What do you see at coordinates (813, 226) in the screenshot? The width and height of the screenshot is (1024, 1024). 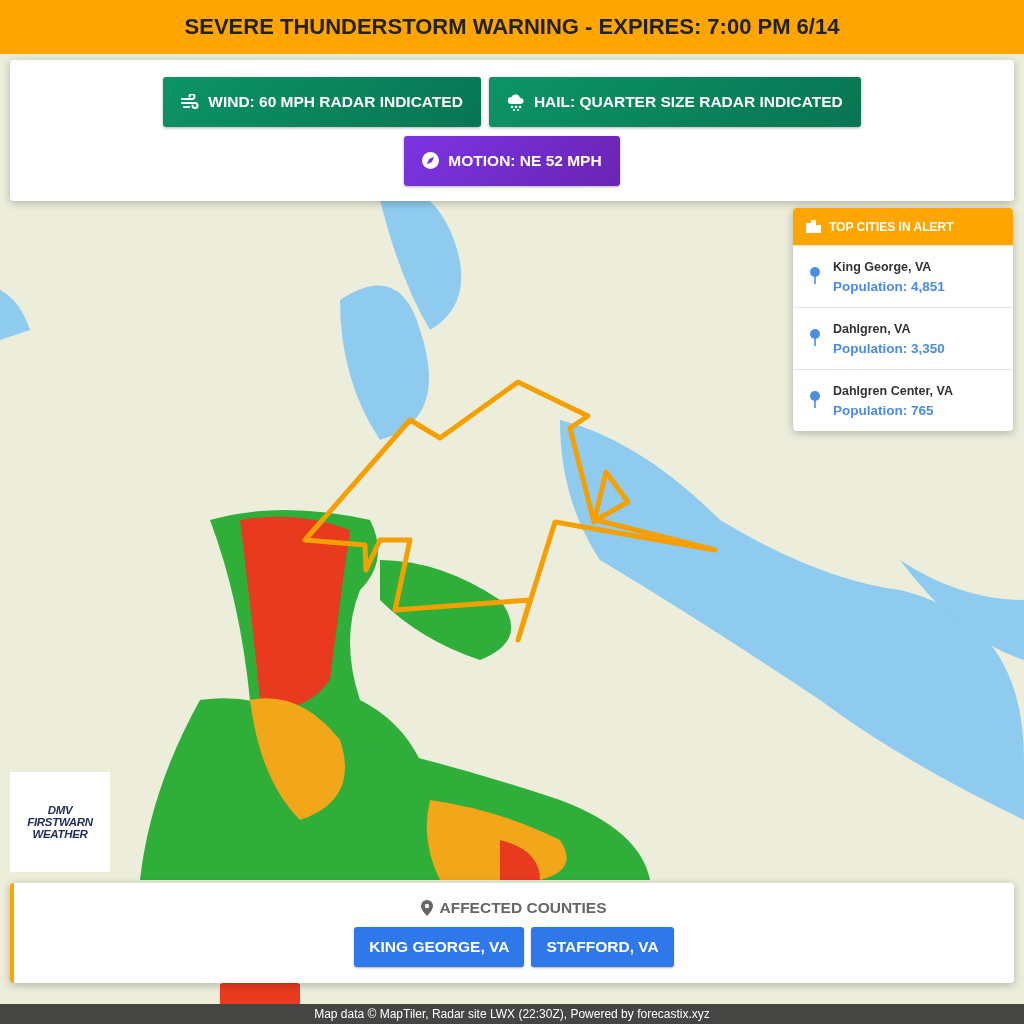 I see `buildings-icon` at bounding box center [813, 226].